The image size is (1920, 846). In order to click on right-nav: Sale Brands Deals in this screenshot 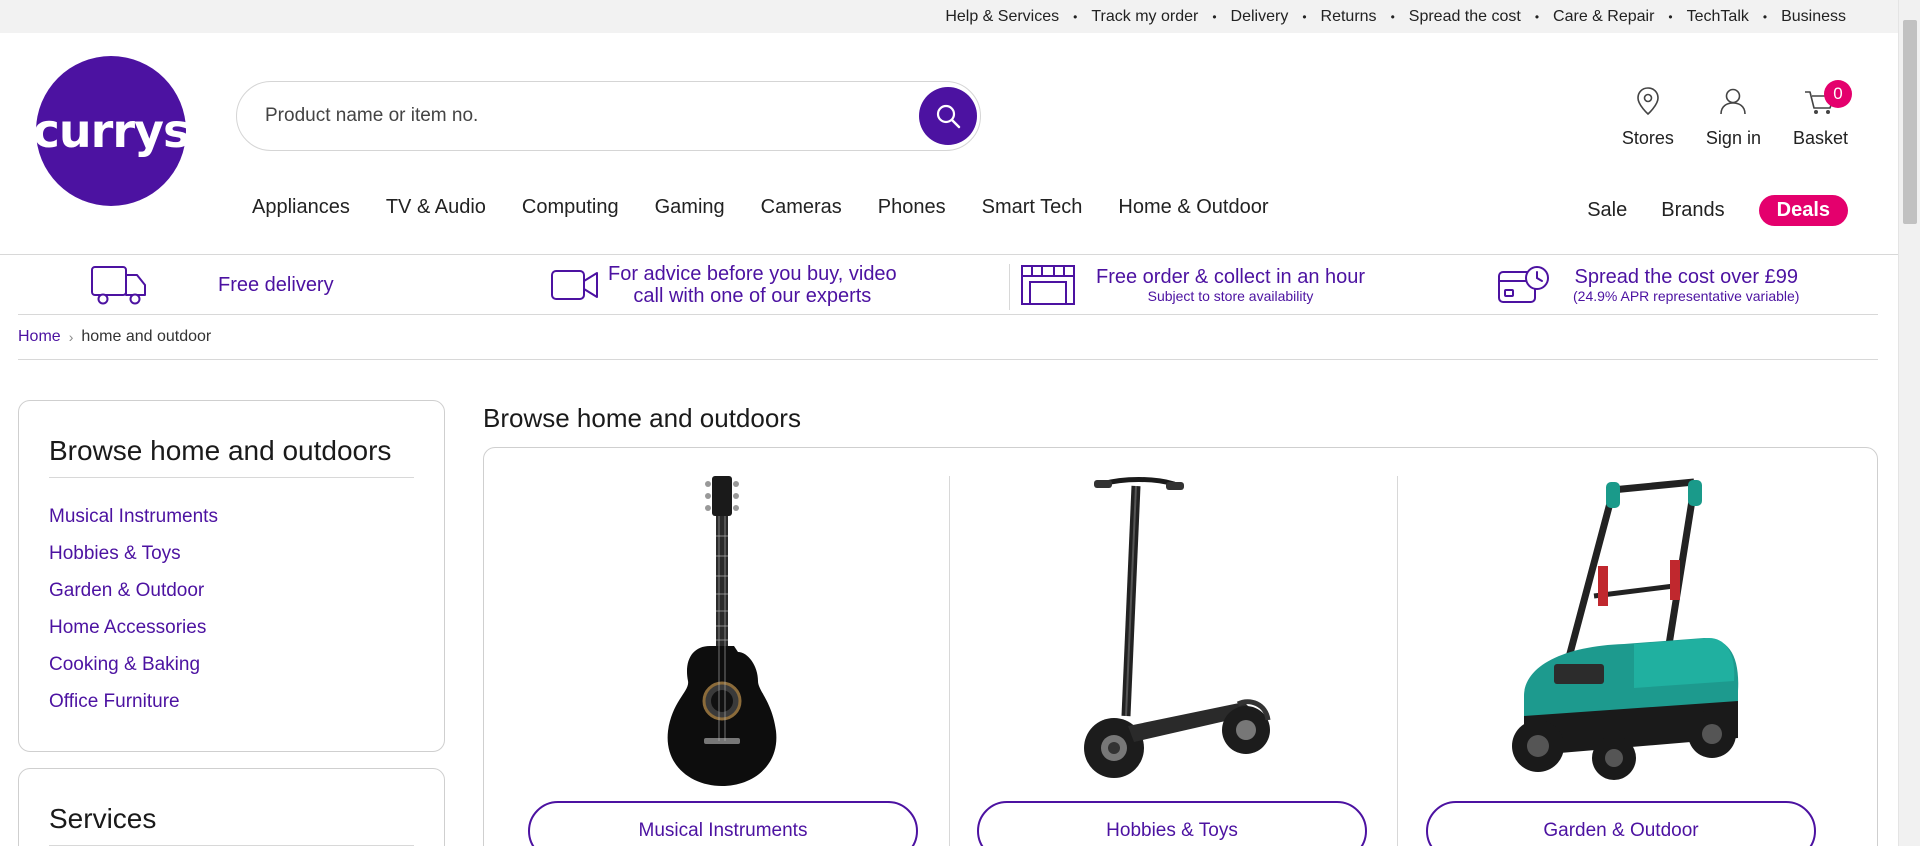, I will do `click(1717, 210)`.